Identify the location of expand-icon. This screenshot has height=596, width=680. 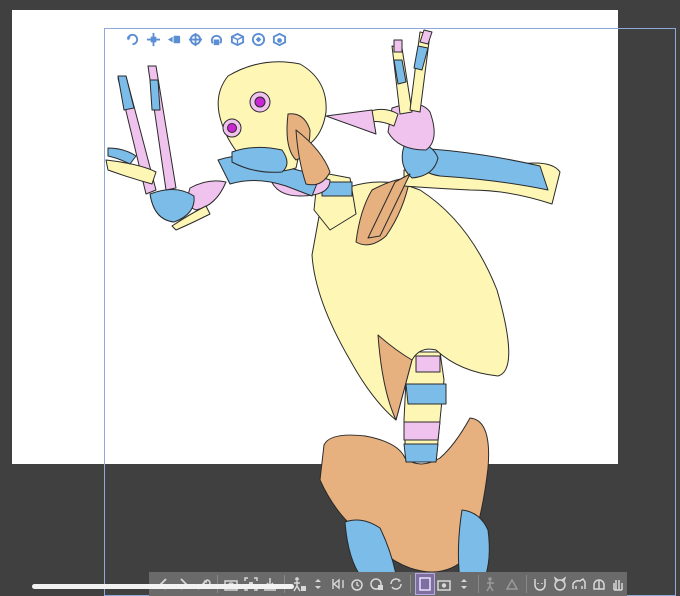
(464, 584).